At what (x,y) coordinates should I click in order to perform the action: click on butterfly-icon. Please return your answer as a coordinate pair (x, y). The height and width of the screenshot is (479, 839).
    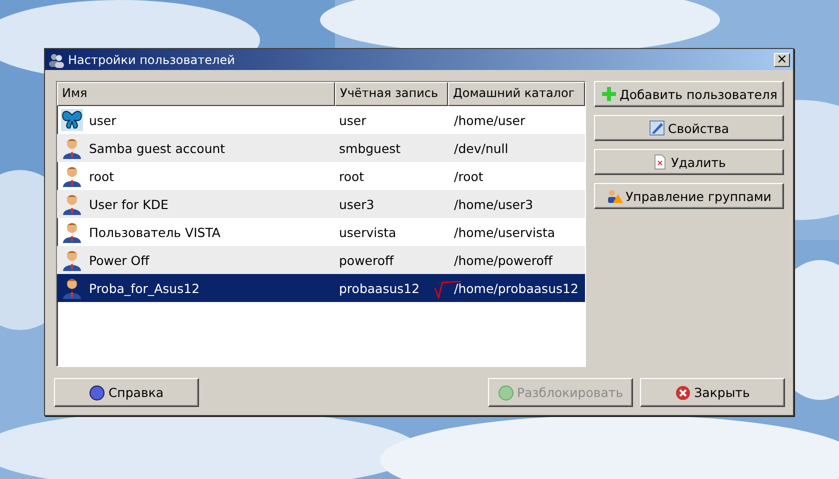
    Looking at the image, I should click on (72, 120).